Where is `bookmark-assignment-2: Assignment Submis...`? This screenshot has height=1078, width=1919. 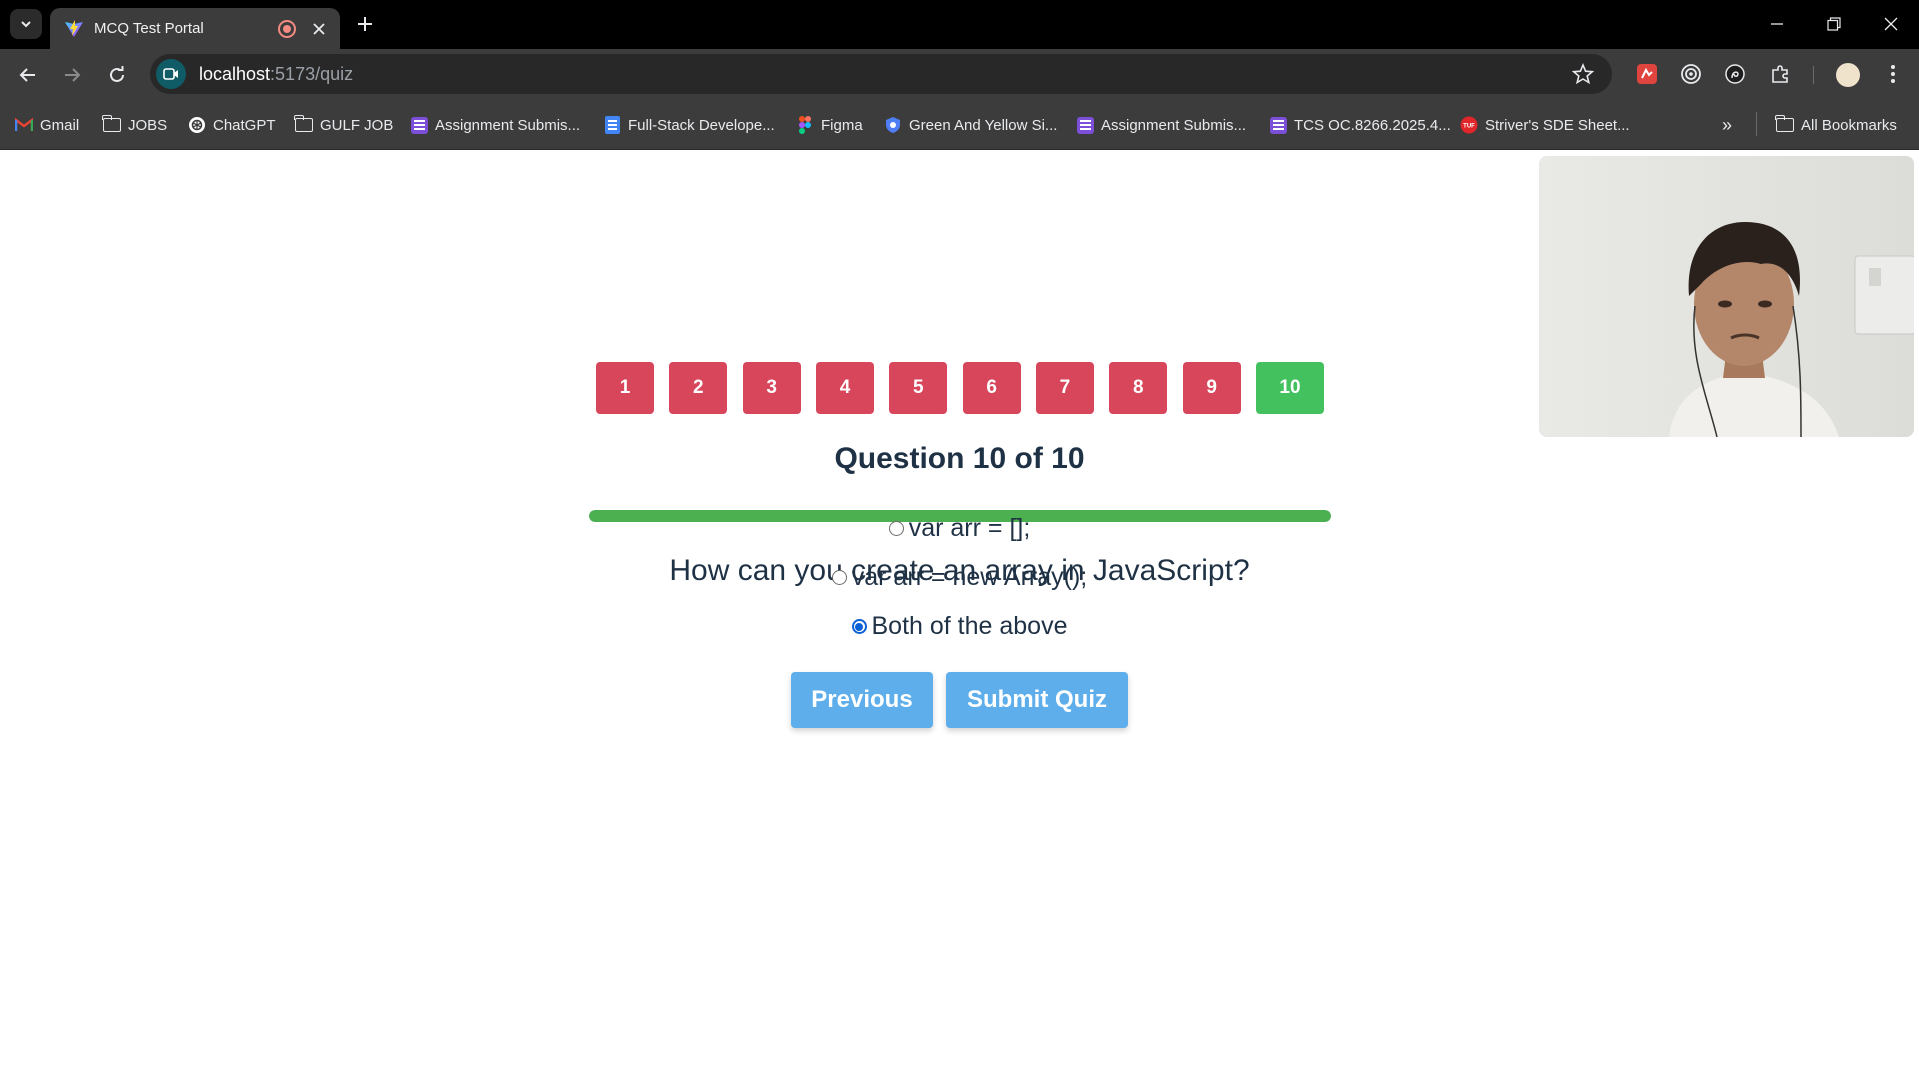
bookmark-assignment-2: Assignment Submis... is located at coordinates (1161, 125).